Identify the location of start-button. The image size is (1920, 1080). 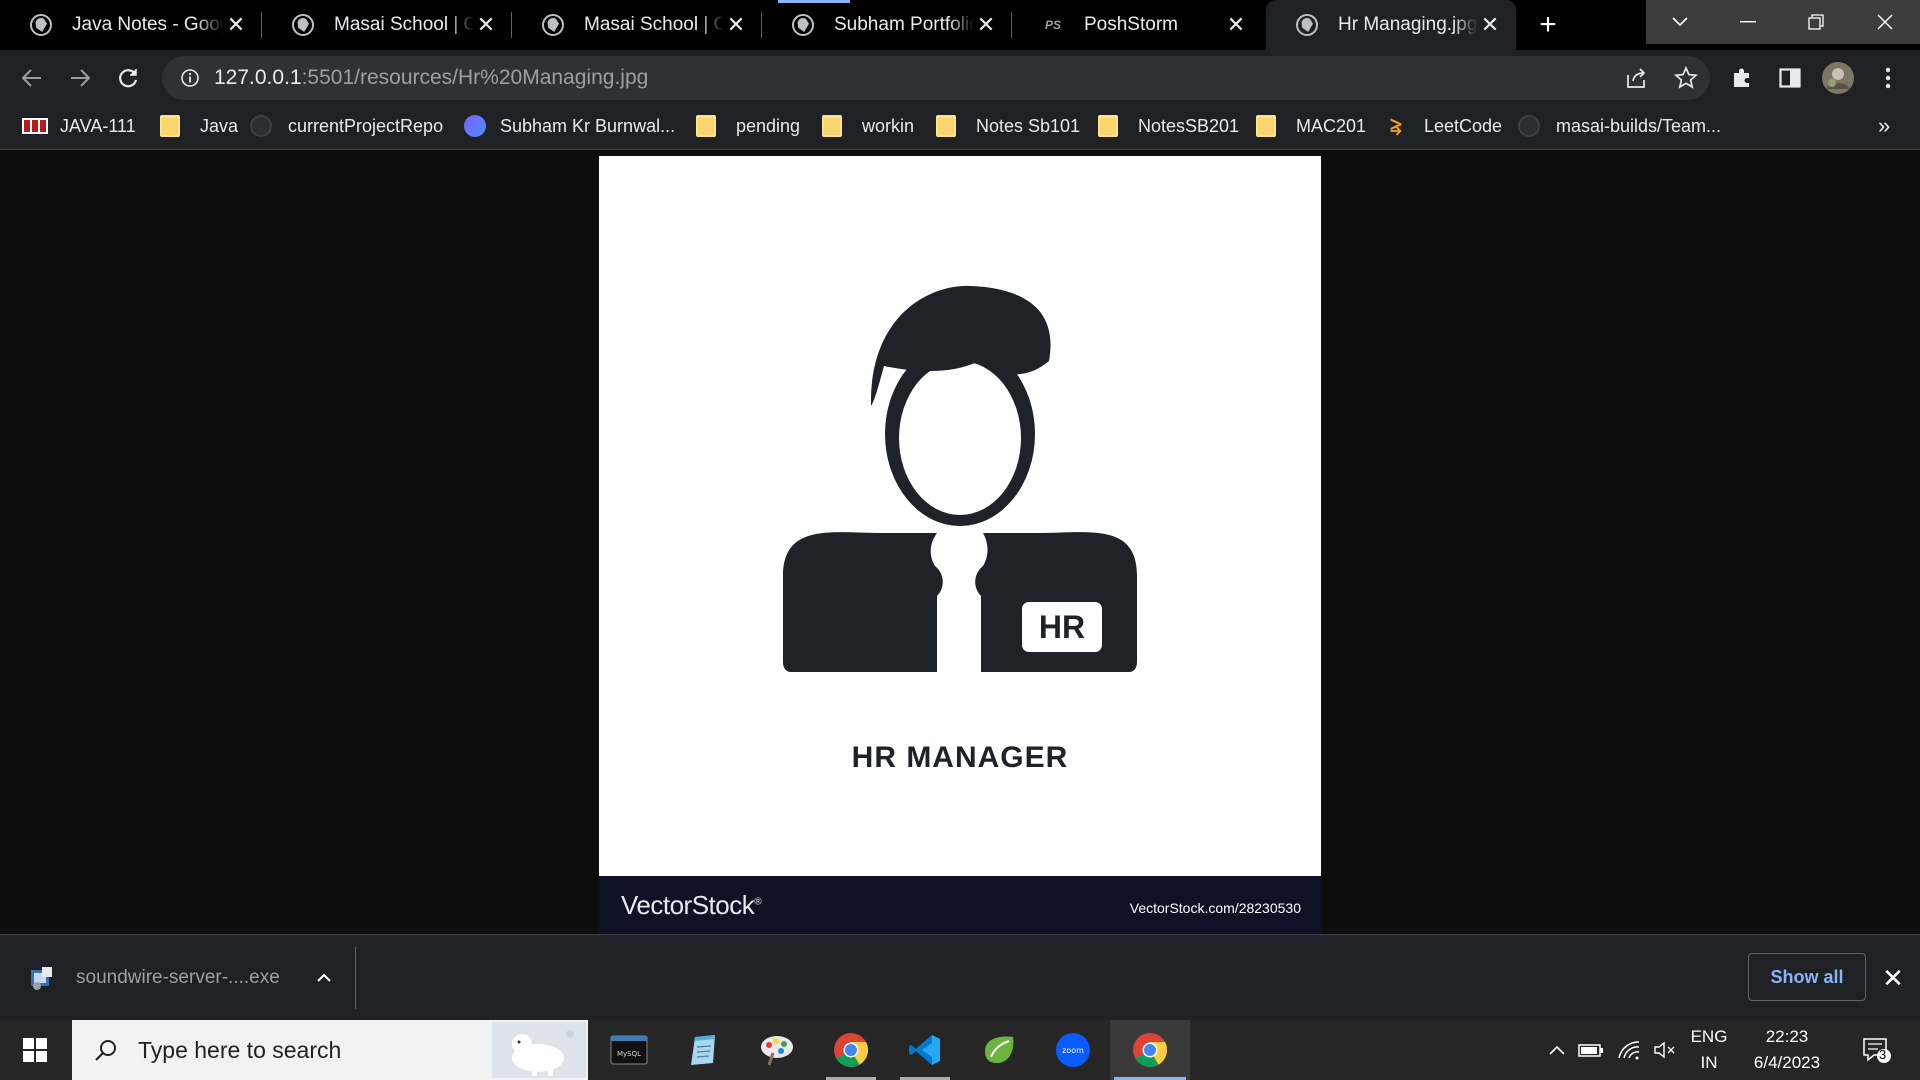
(35, 1050).